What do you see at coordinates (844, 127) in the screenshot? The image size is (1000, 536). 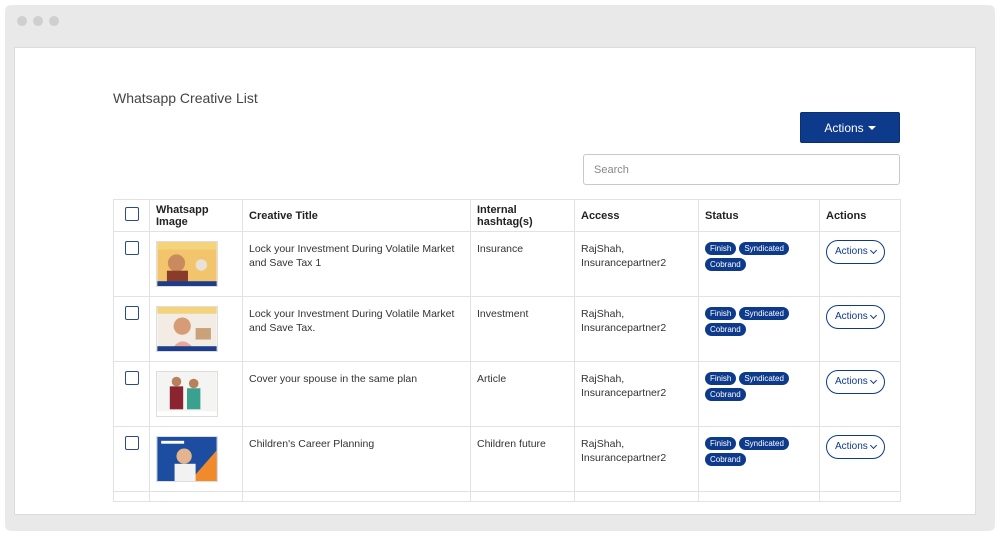 I see `bulk-actions-label: Actions` at bounding box center [844, 127].